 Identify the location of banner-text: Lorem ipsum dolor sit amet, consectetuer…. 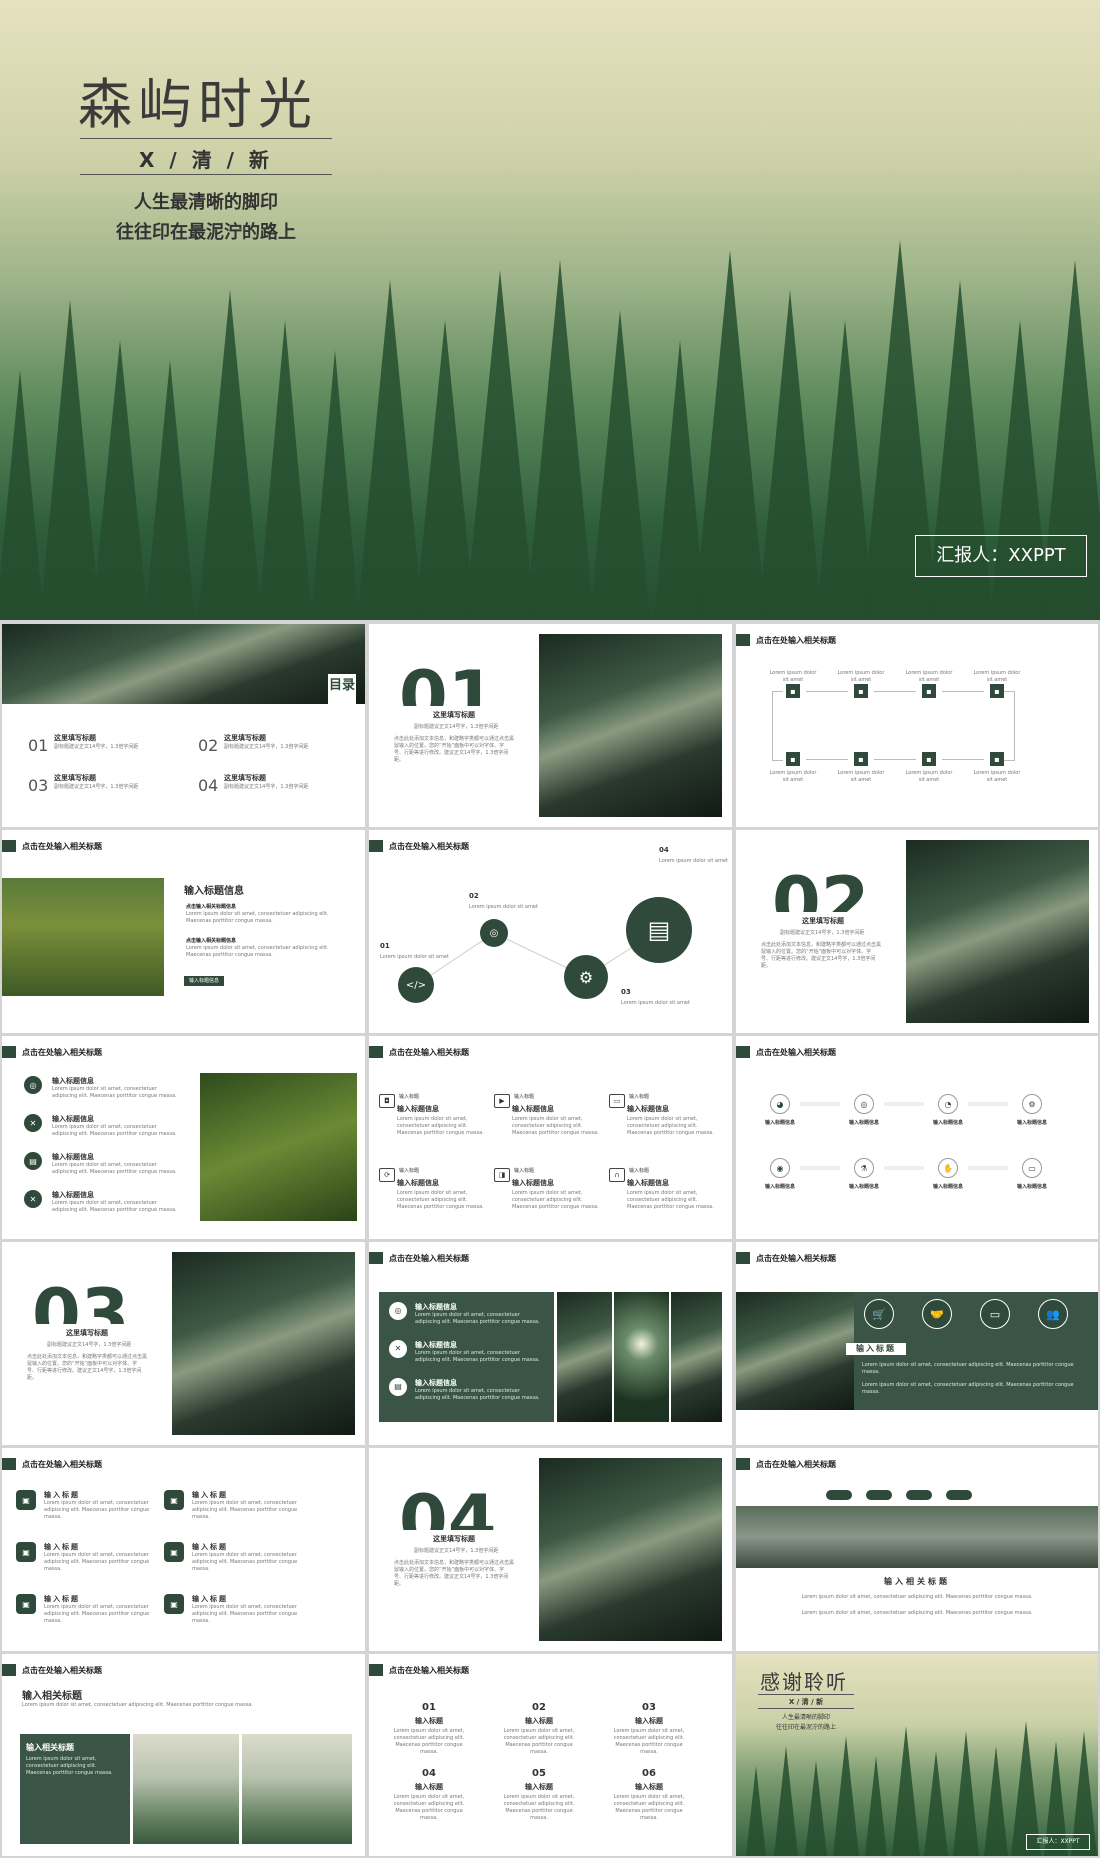
(968, 1368).